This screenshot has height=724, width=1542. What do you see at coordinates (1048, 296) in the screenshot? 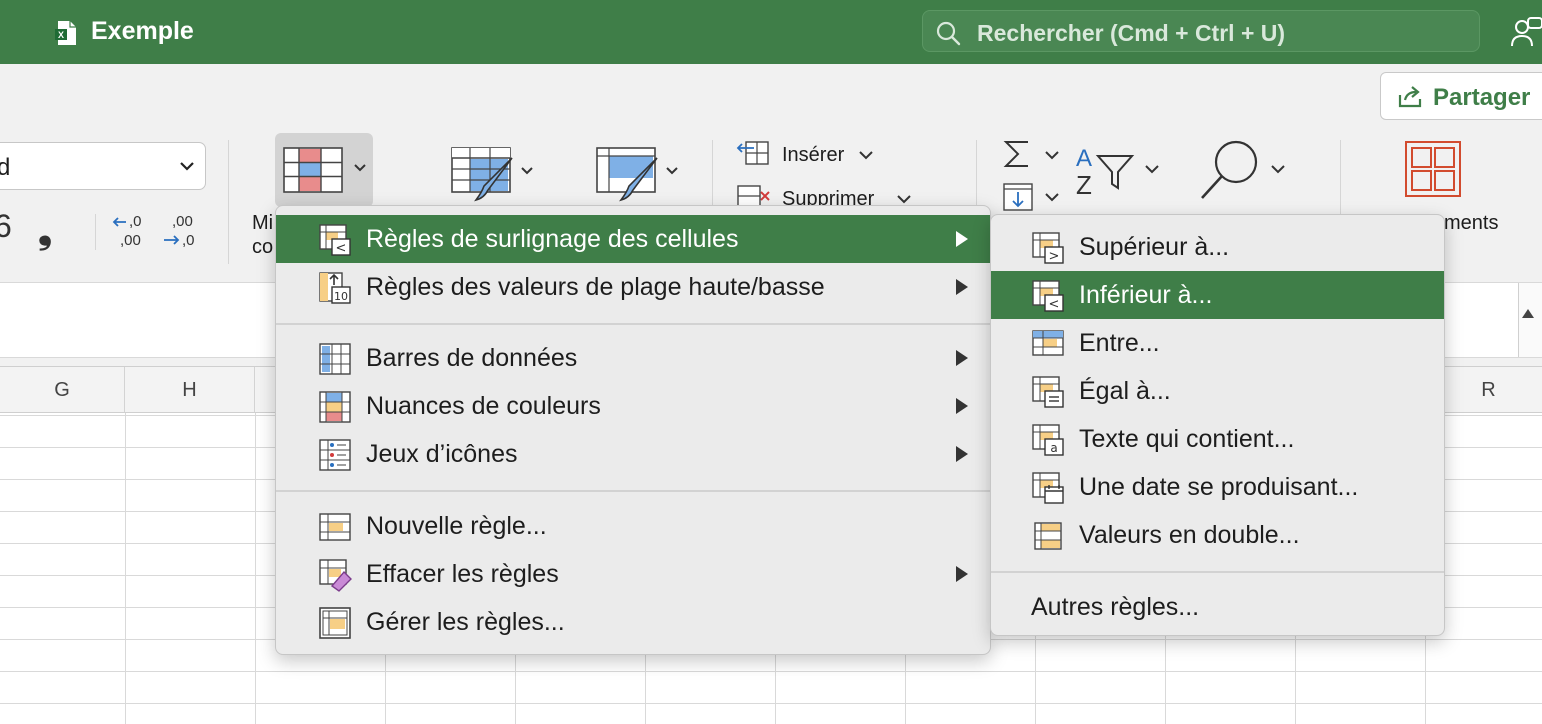
I see `less-than-icon: <` at bounding box center [1048, 296].